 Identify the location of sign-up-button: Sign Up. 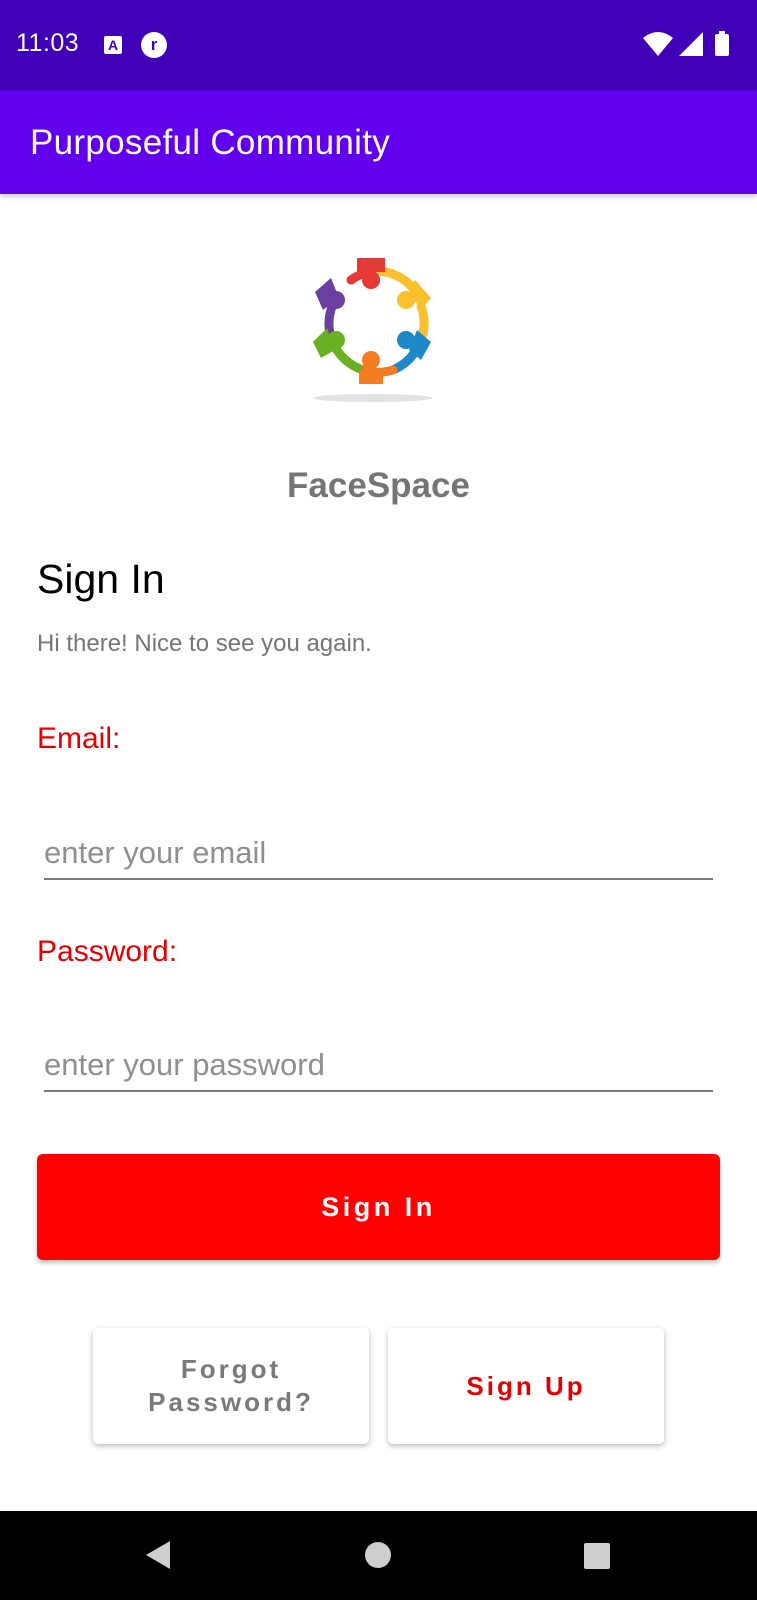
(526, 1386).